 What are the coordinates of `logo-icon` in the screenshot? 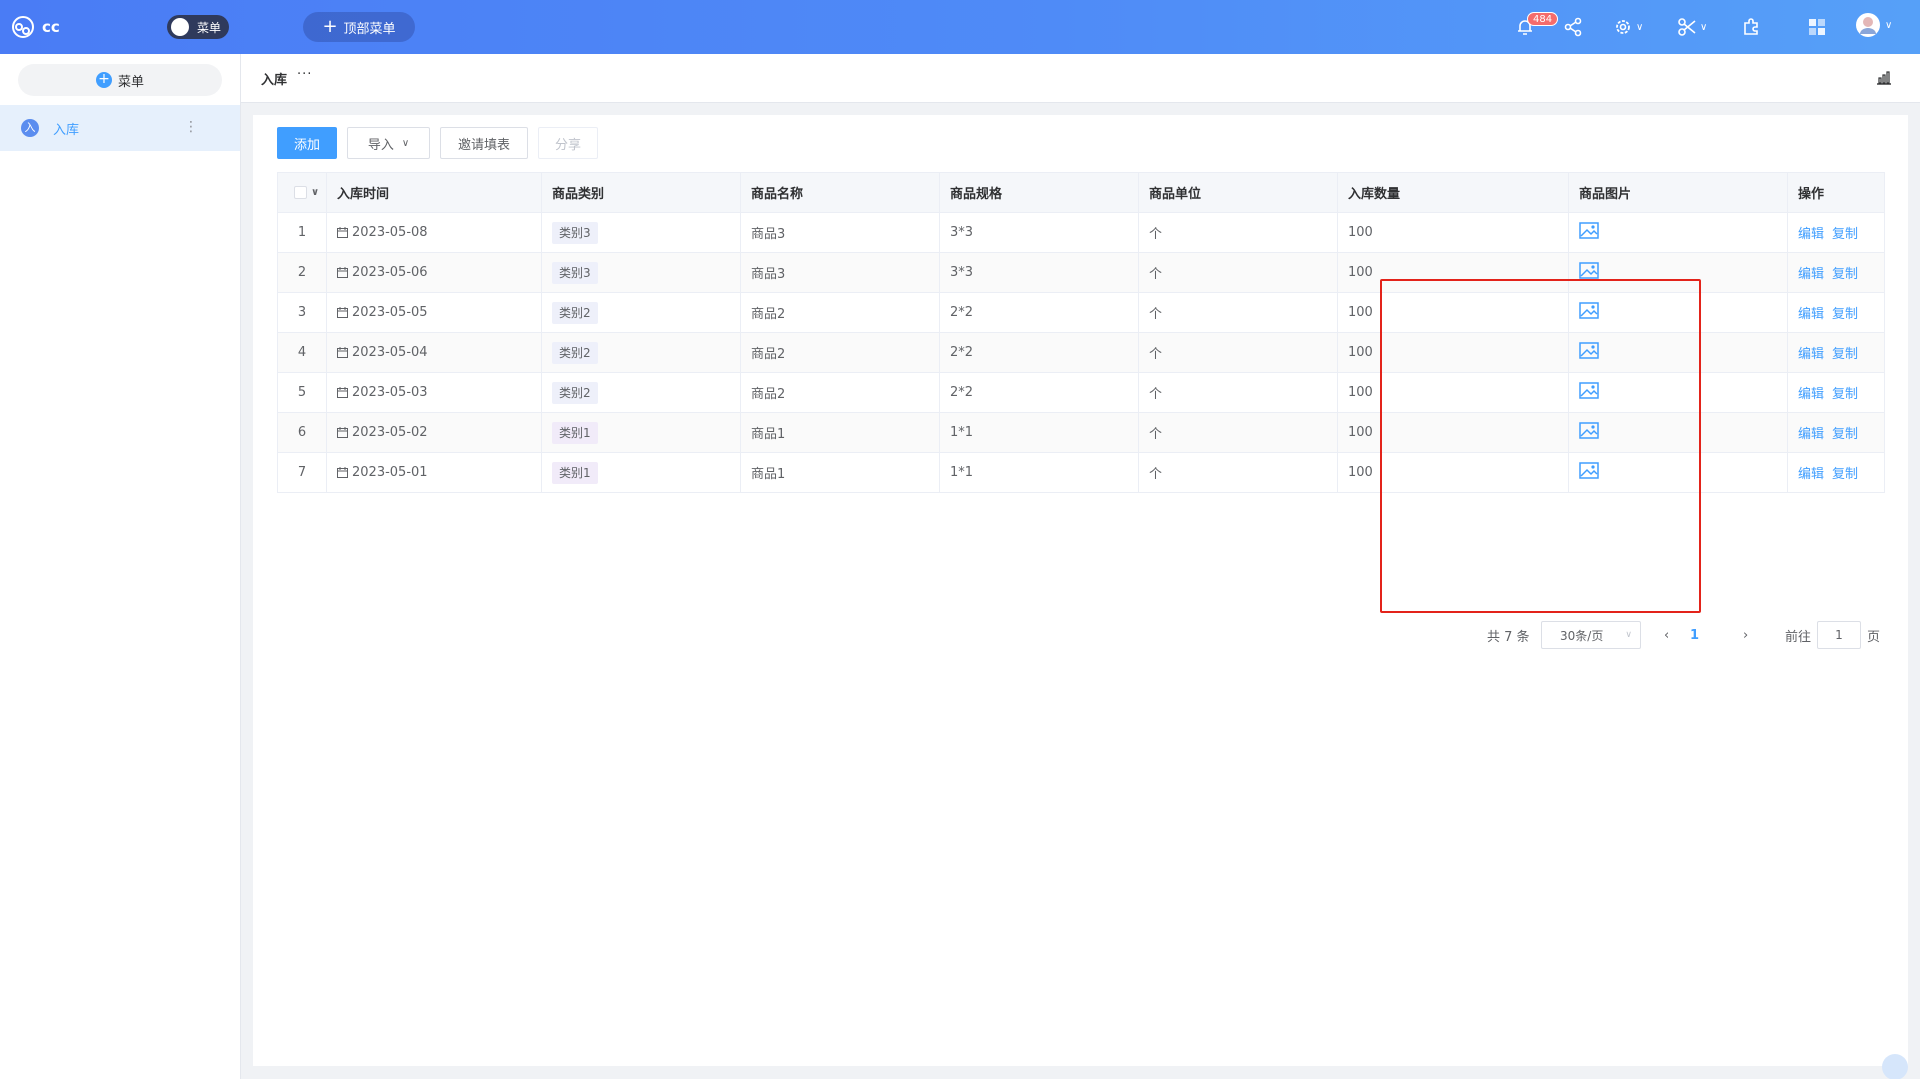 It's located at (23, 27).